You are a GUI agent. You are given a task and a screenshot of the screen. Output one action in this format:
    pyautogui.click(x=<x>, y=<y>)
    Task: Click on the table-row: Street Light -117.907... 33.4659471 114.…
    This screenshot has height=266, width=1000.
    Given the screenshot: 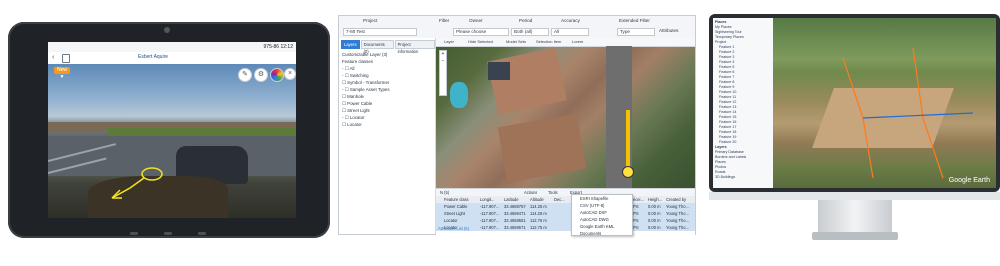 What is the action you would take?
    pyautogui.click(x=565, y=213)
    